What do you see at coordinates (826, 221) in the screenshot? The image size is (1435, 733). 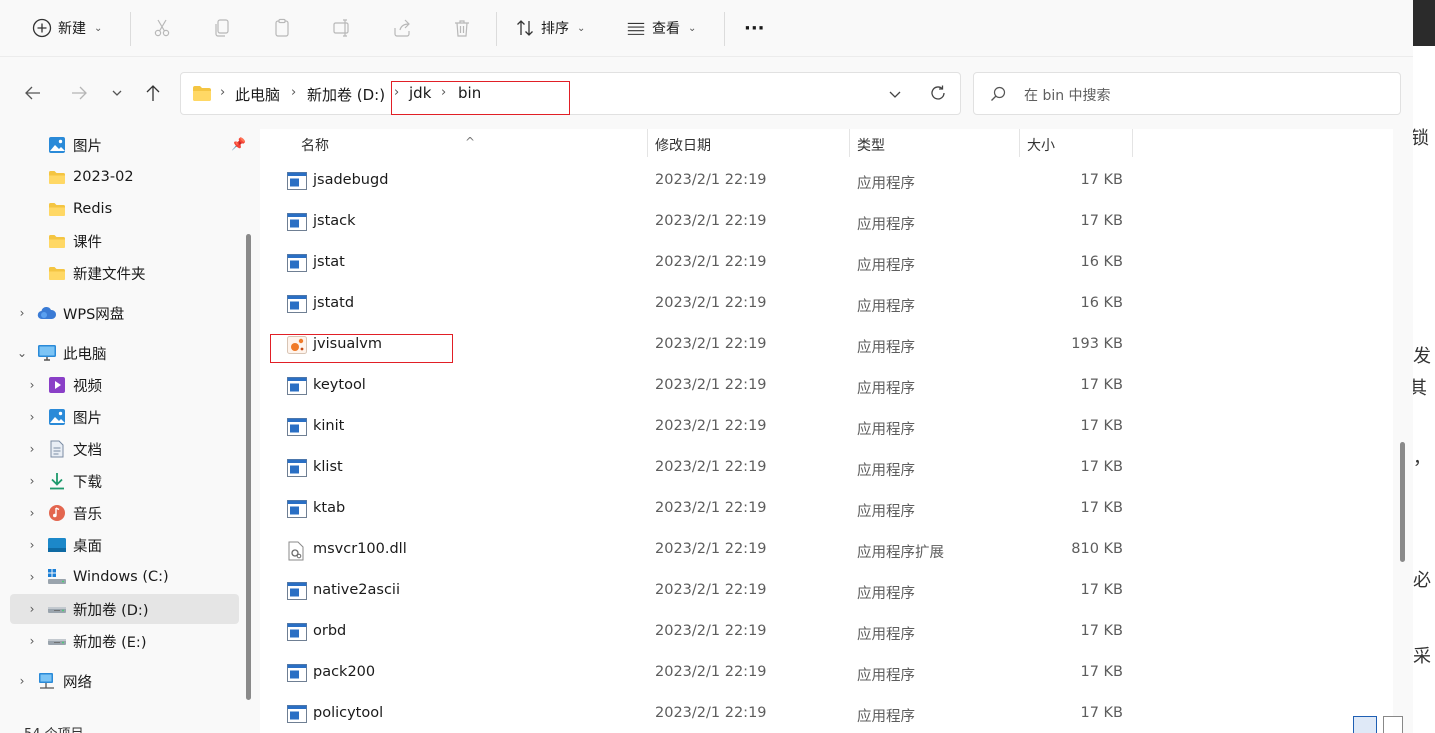 I see `file-row: jstack 2023/2/1 22:19 应用程序 17 KB` at bounding box center [826, 221].